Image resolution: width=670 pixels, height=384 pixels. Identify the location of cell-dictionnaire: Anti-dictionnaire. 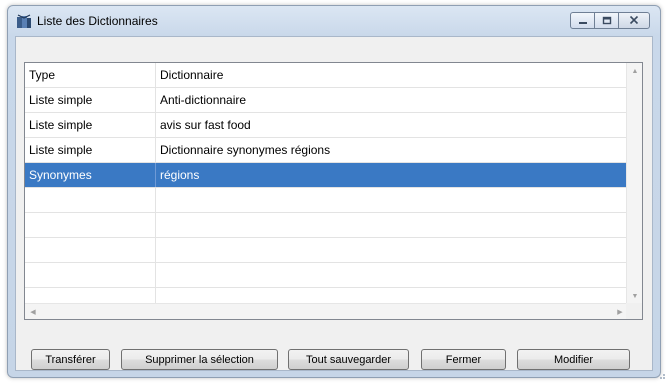
(203, 100).